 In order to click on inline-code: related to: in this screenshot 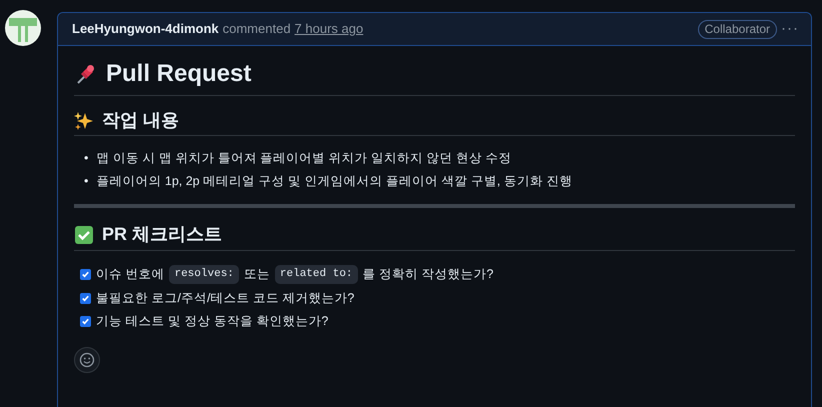, I will do `click(316, 274)`.